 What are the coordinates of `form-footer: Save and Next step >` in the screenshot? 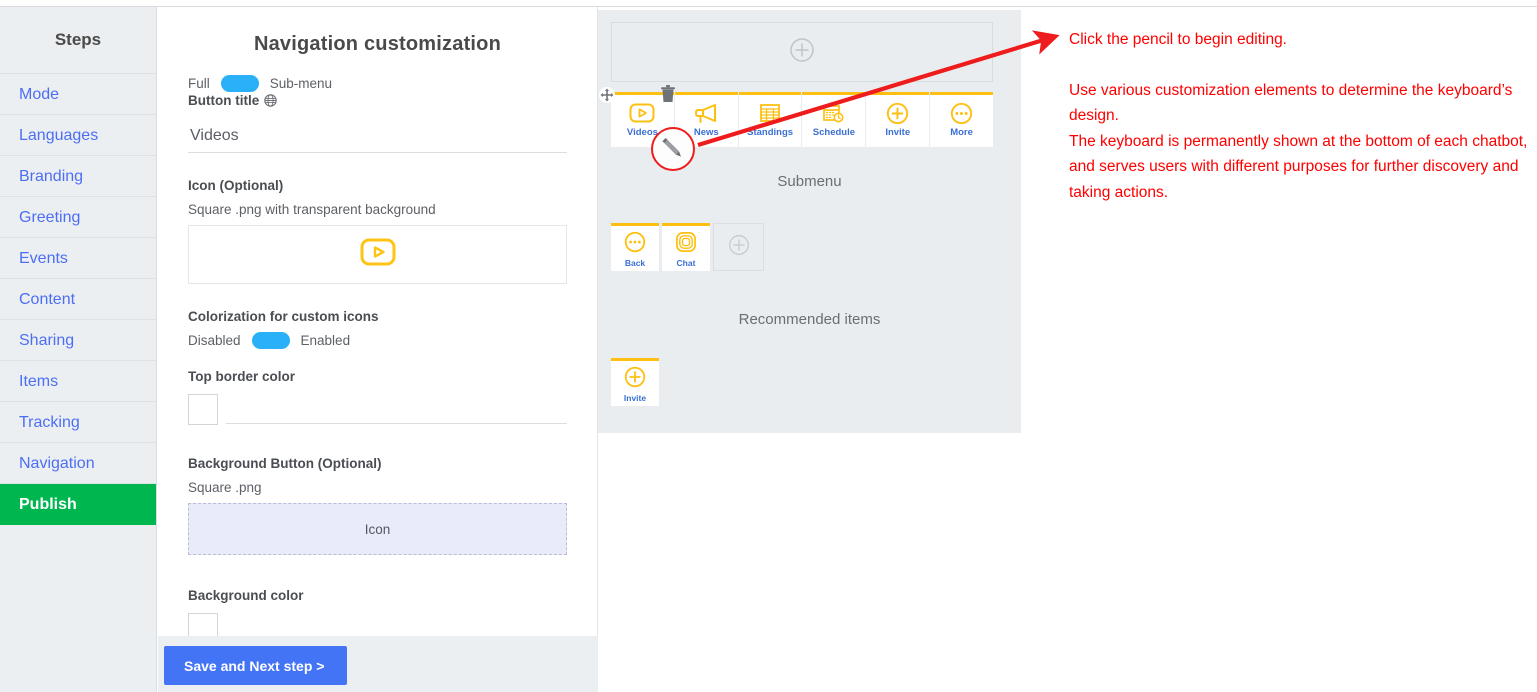 It's located at (378, 664).